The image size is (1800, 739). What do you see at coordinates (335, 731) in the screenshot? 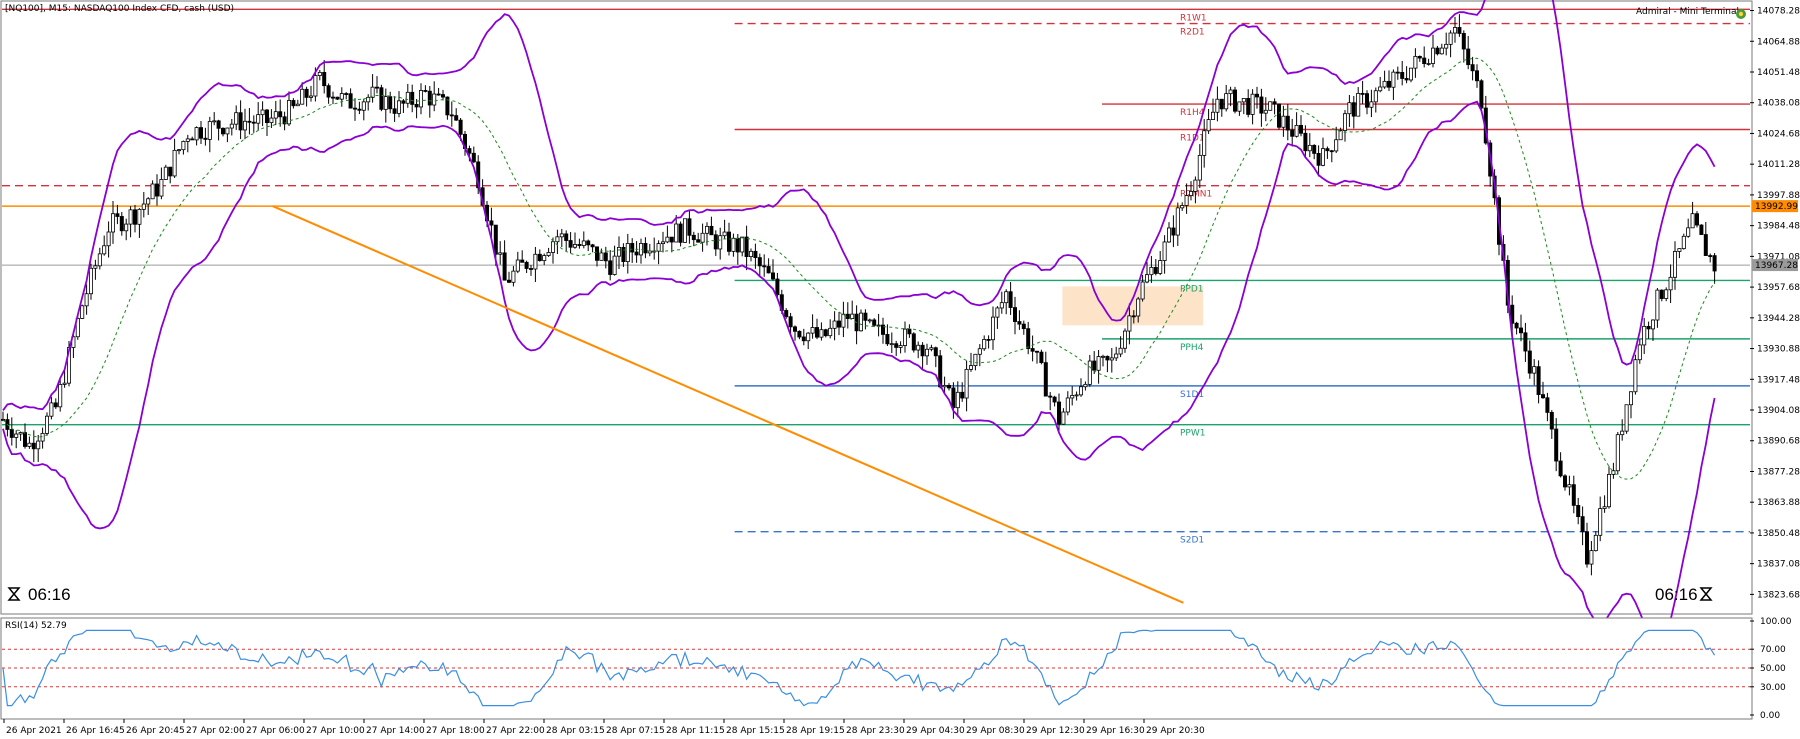
I see `time-tick-label: 27 Apr 10:00` at bounding box center [335, 731].